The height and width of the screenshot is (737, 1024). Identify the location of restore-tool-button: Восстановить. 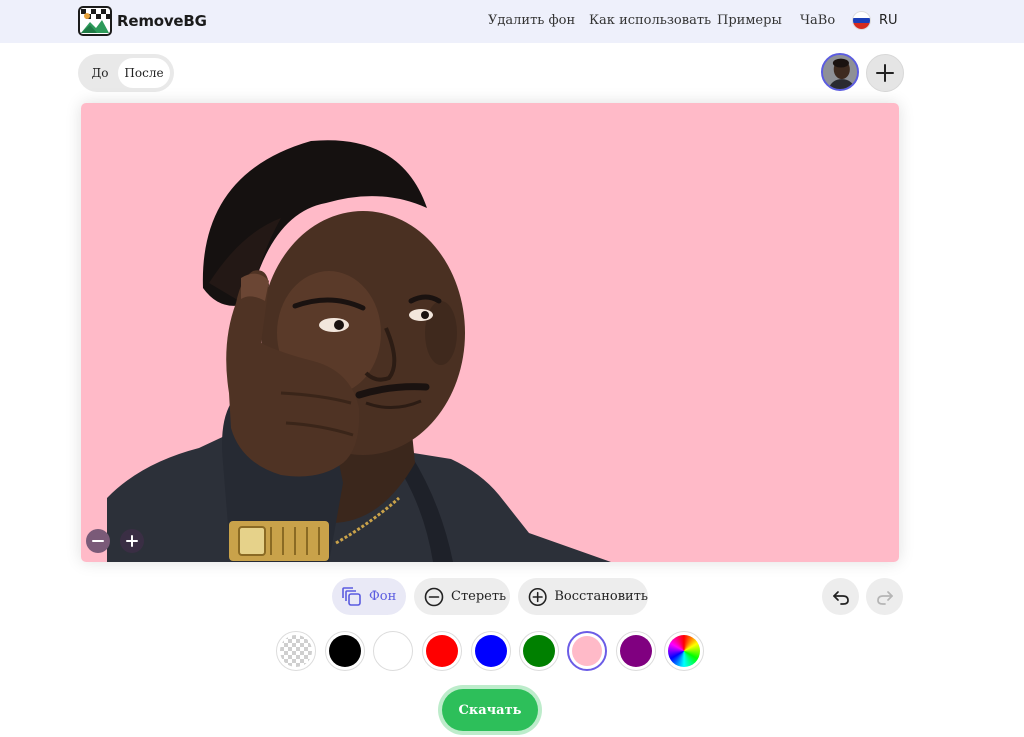
(583, 596).